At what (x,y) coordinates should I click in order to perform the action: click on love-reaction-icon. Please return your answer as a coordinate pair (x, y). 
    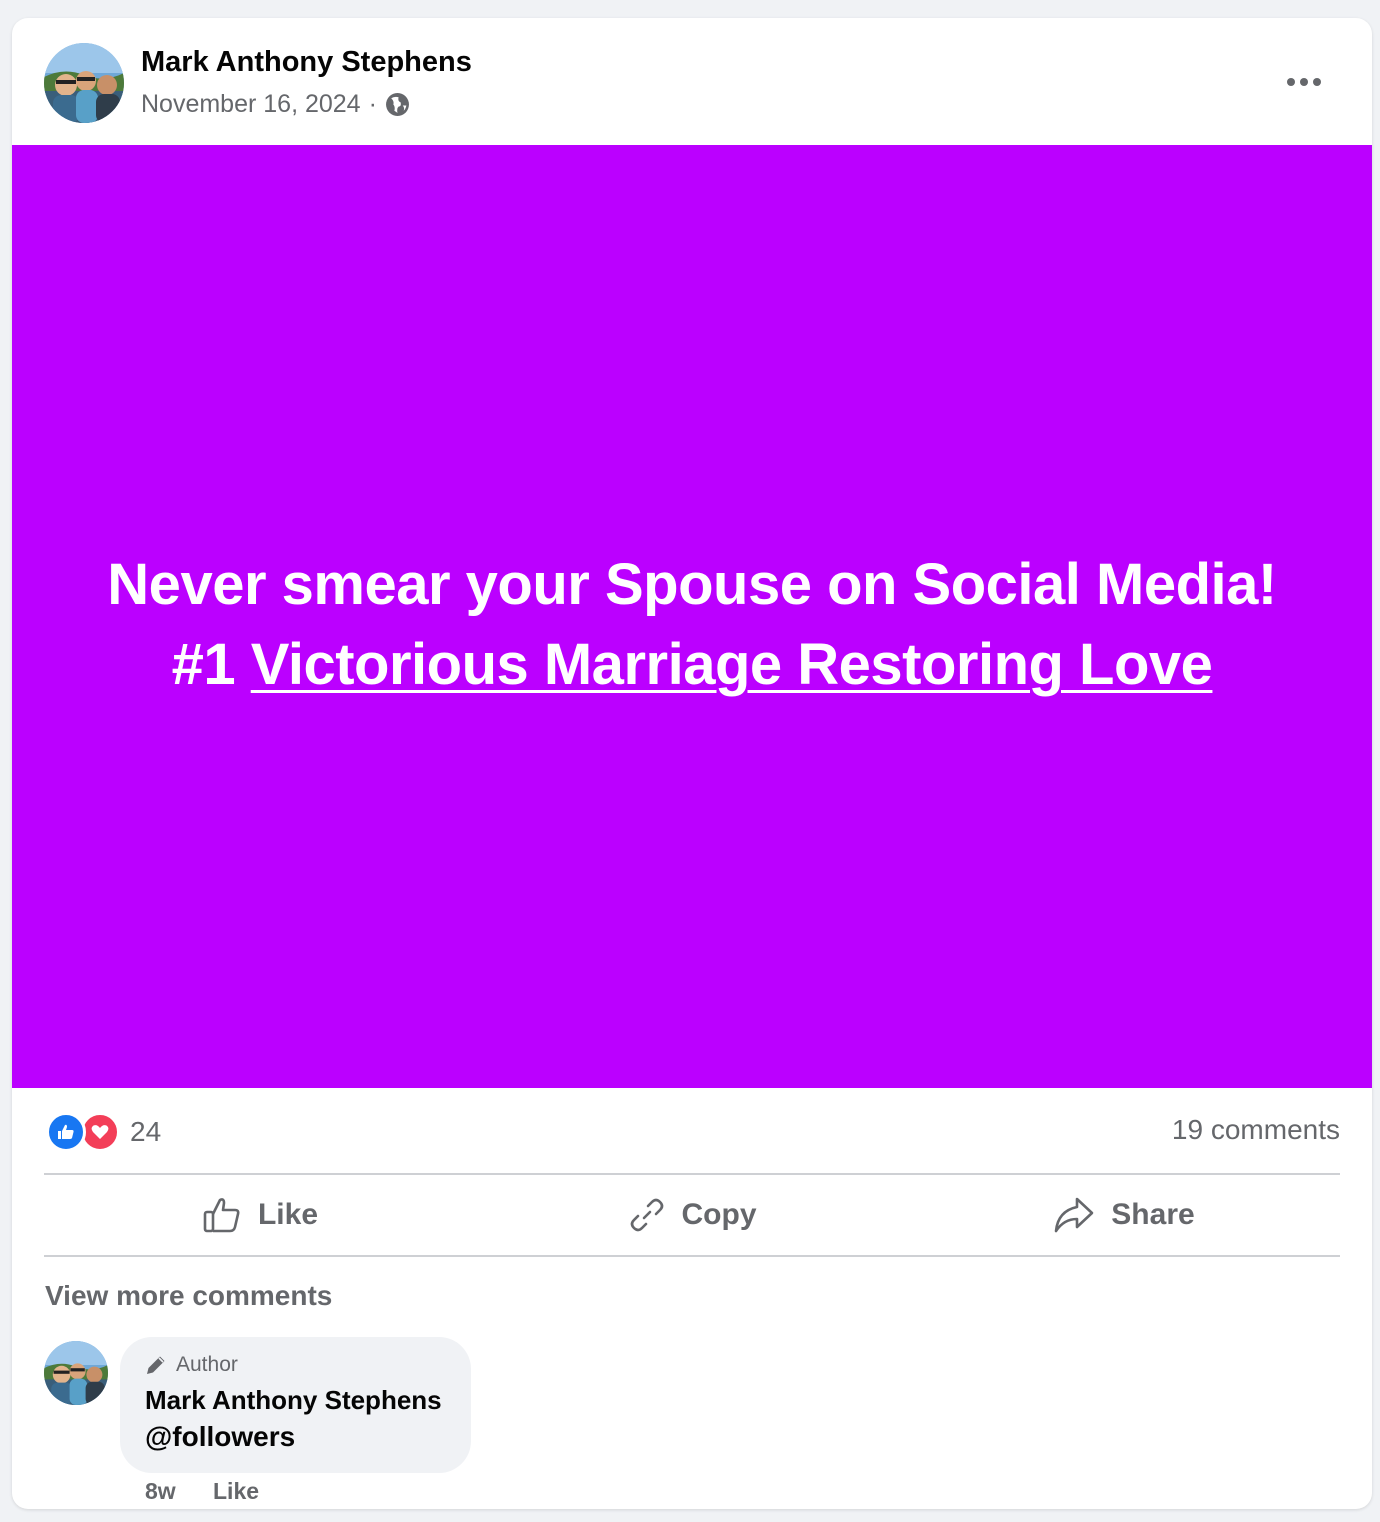
    Looking at the image, I should click on (100, 1132).